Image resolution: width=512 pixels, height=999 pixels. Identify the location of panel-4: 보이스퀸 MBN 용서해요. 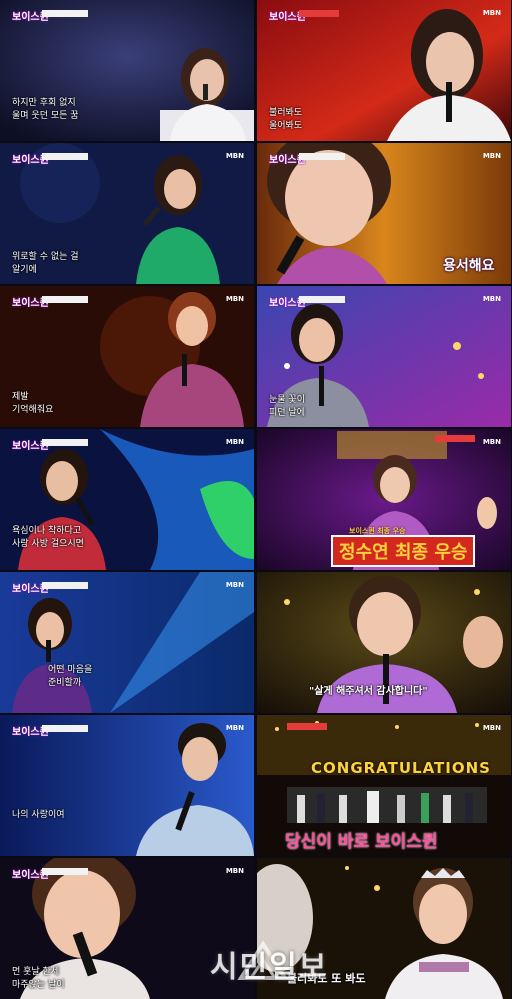
(384, 213).